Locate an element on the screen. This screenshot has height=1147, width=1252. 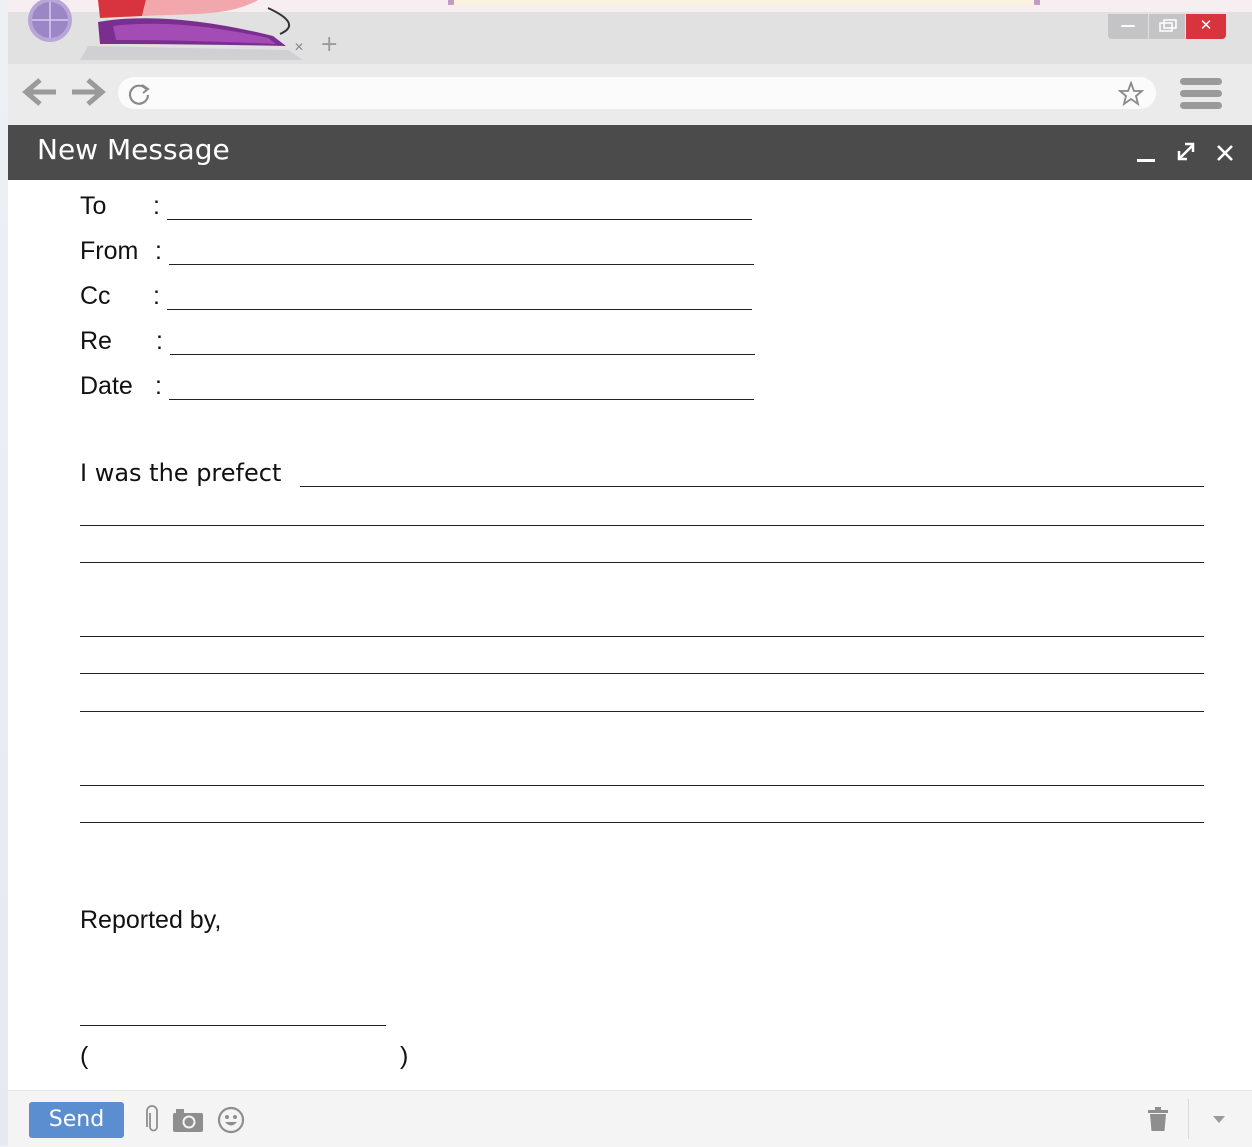
trash-icon is located at coordinates (1158, 1119).